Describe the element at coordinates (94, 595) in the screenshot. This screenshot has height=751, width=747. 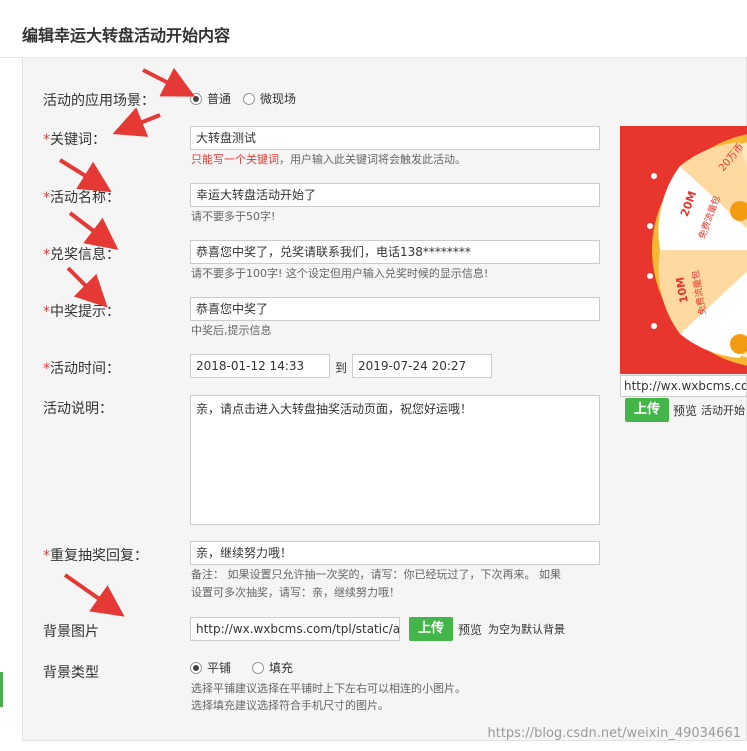
I see `arrow-to-bgimage-icon` at that location.